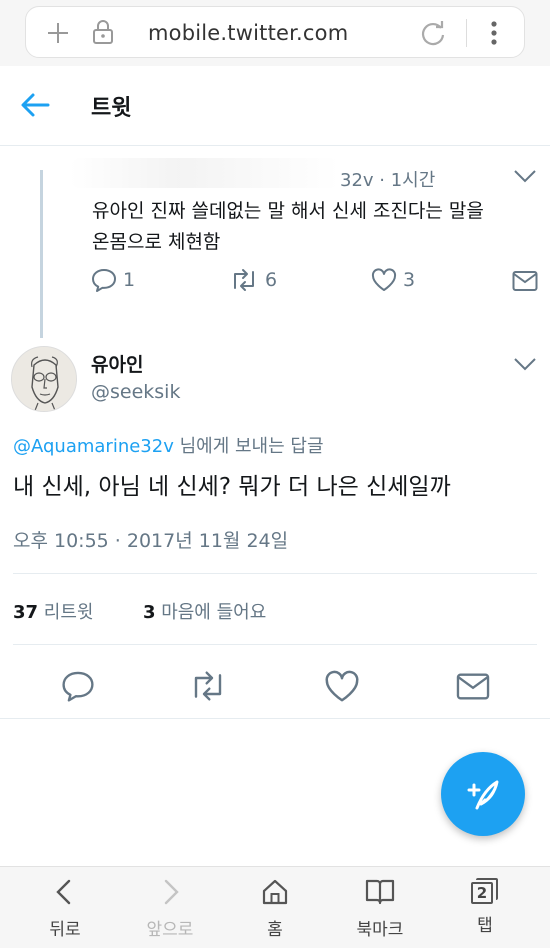 This screenshot has height=948, width=550. I want to click on feather-plus-icon, so click(483, 795).